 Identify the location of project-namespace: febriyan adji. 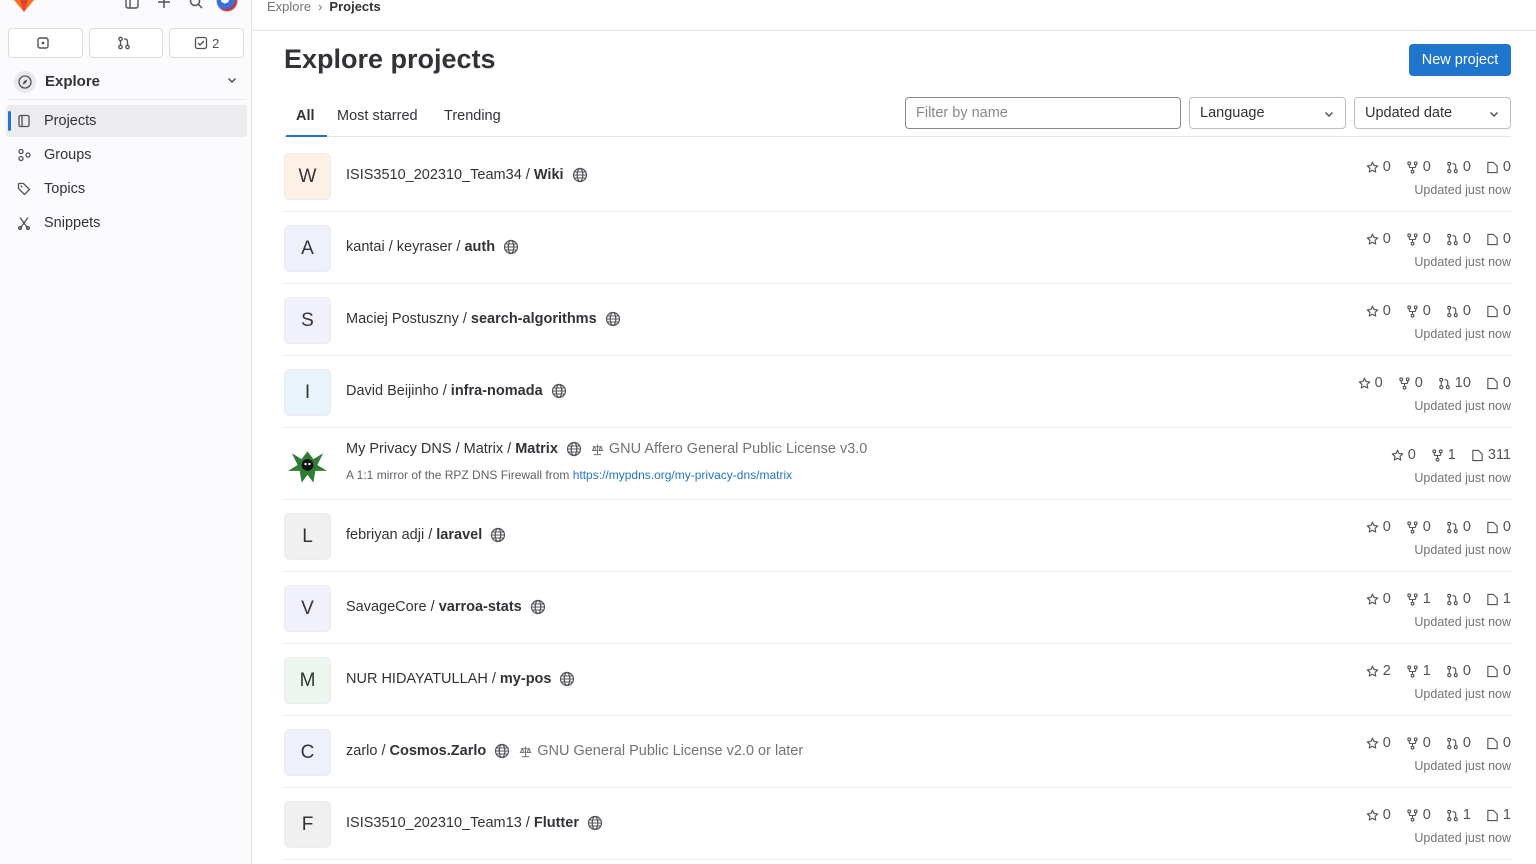
(385, 535).